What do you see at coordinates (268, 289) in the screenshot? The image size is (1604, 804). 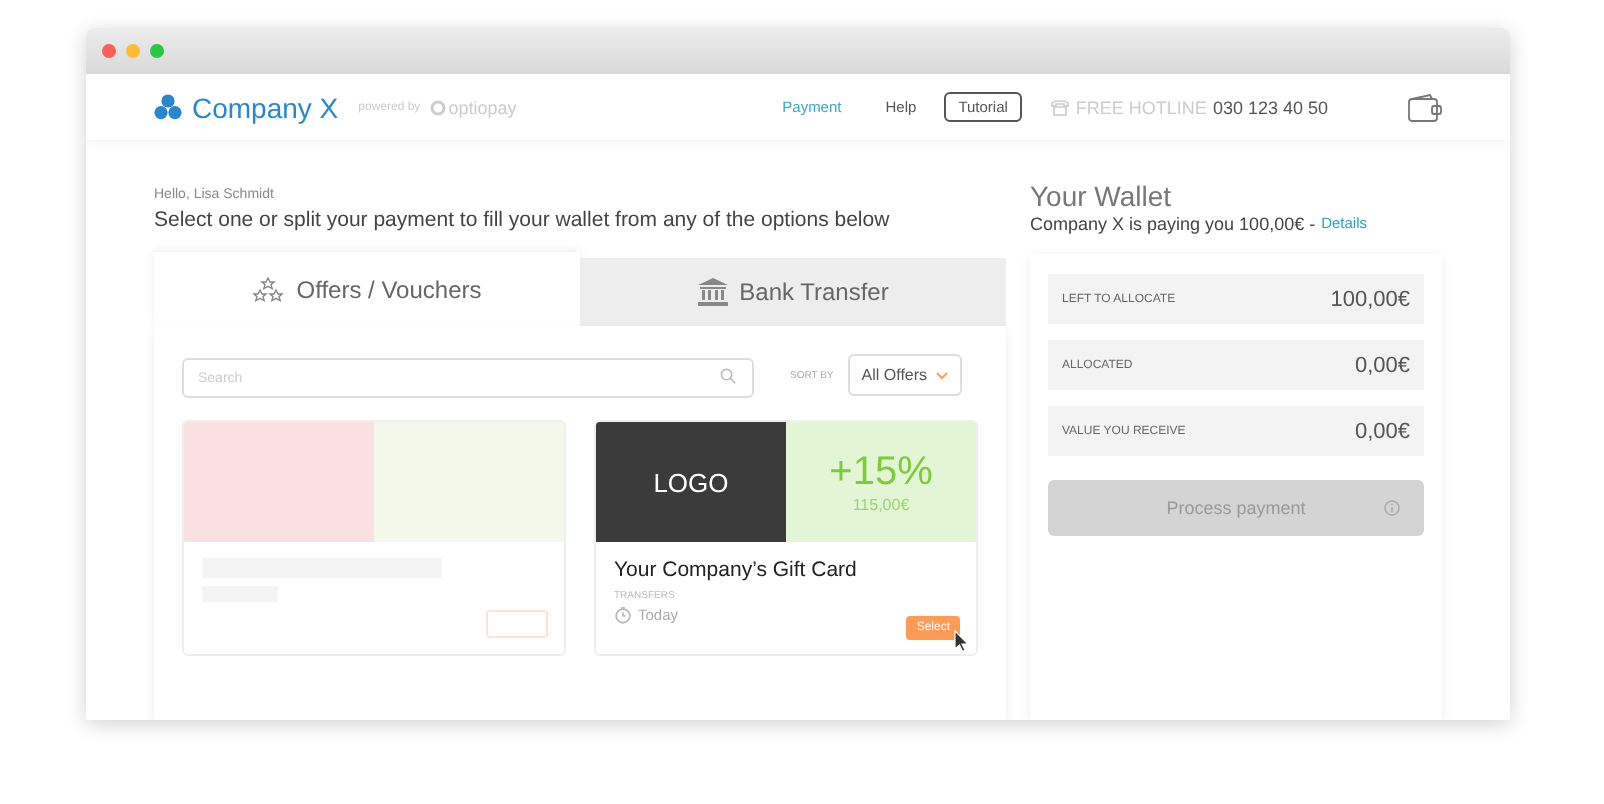 I see `stars-icon` at bounding box center [268, 289].